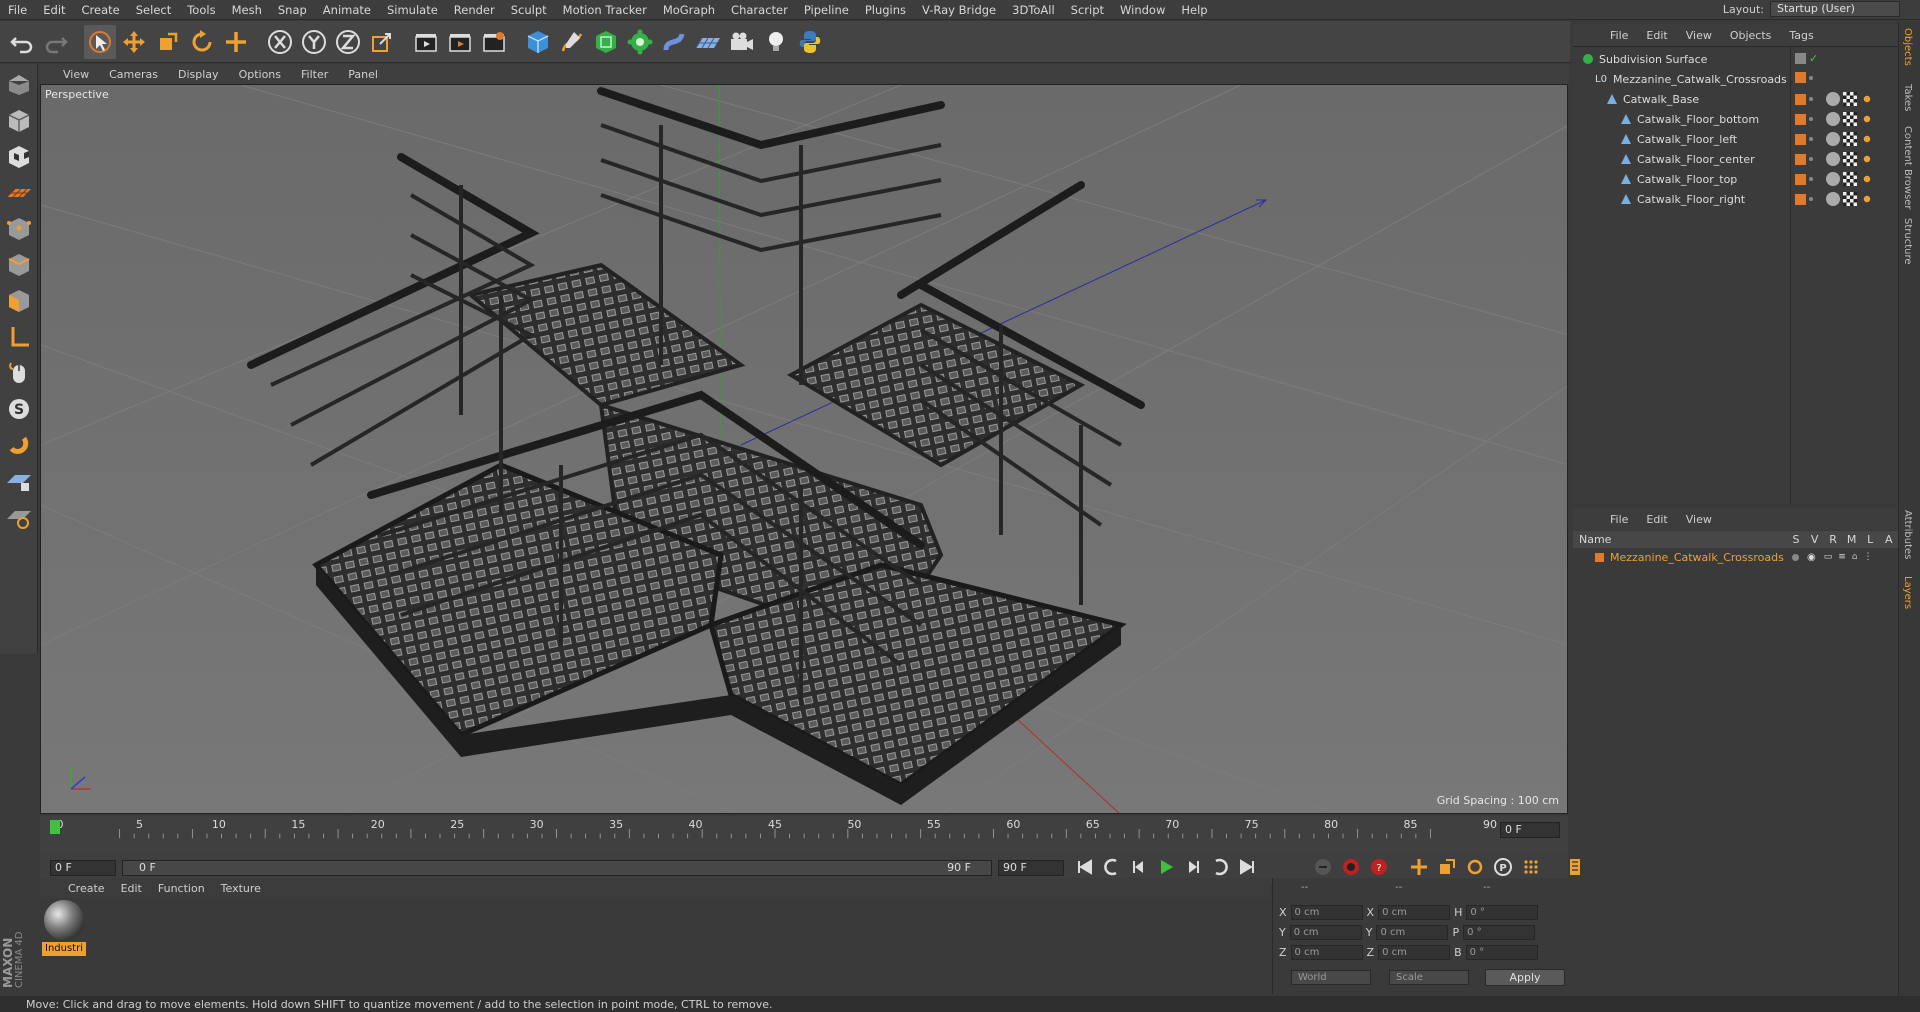  I want to click on transform-tool-button, so click(236, 42).